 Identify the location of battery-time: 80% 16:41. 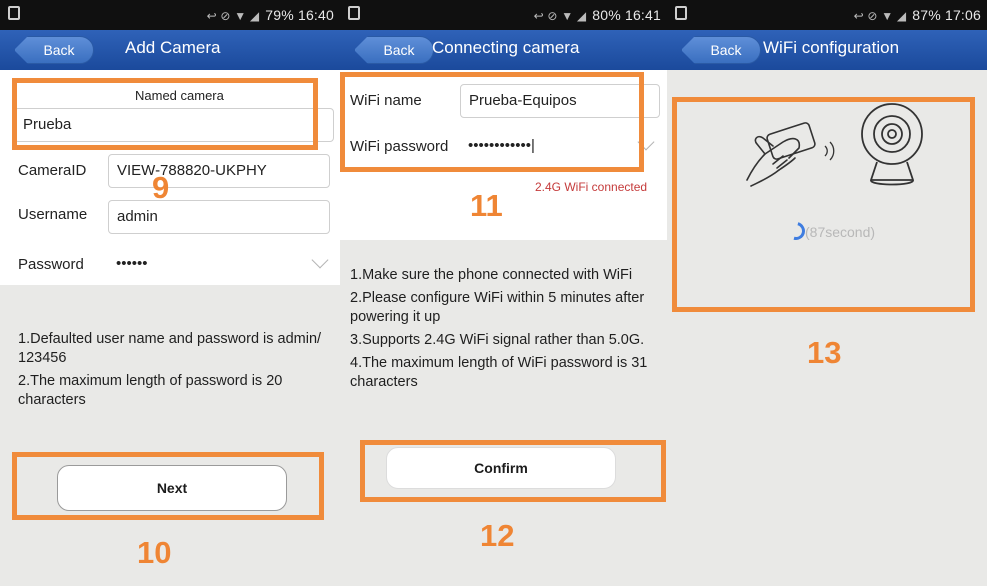
(626, 15).